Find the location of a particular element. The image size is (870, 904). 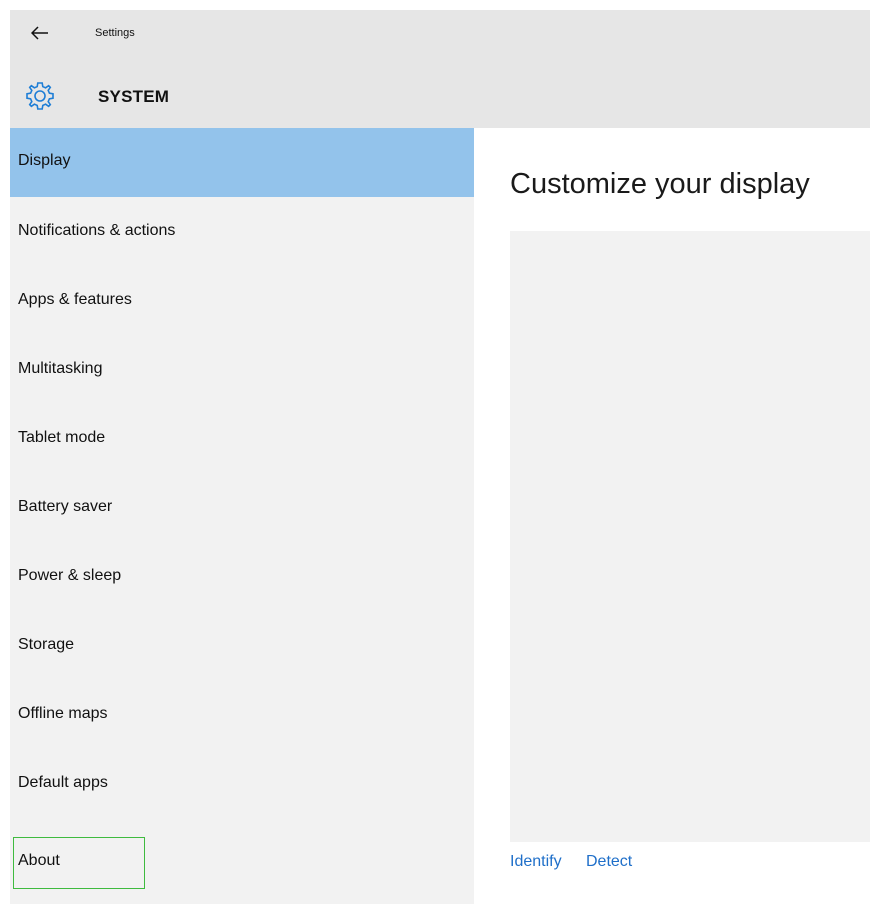

identify-link: Identify is located at coordinates (536, 862).